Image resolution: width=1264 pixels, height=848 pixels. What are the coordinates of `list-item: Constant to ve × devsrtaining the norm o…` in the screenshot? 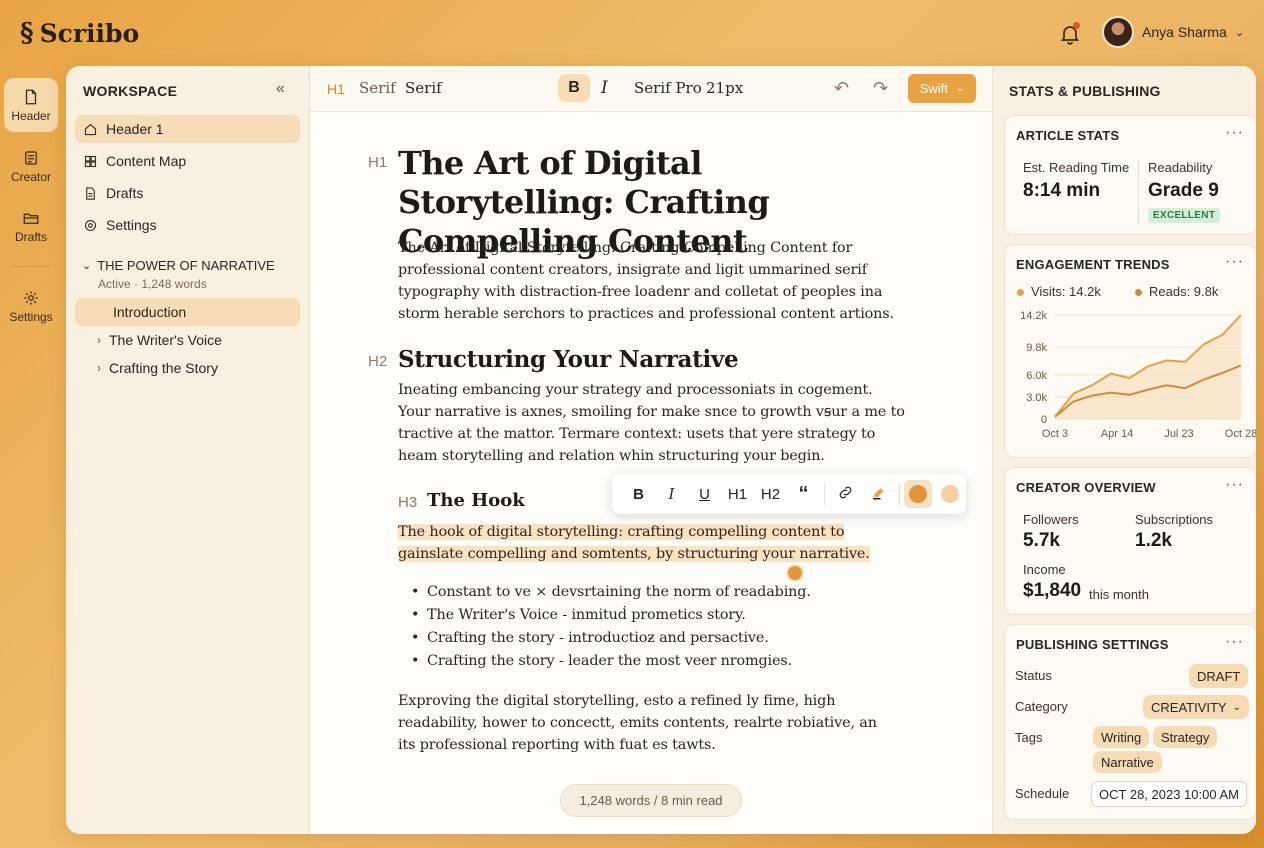 It's located at (654, 592).